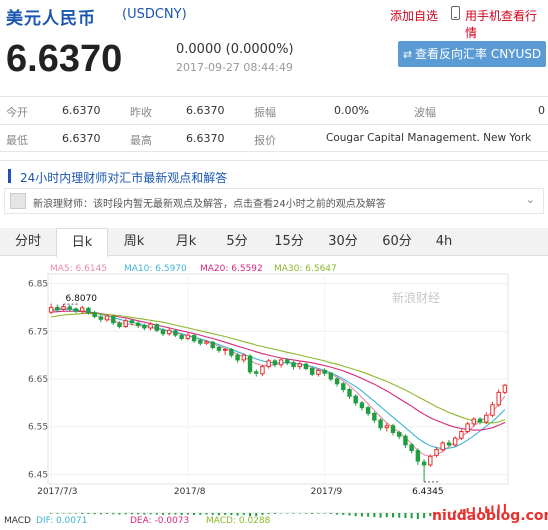 Image resolution: width=548 pixels, height=530 pixels. Describe the element at coordinates (51, 19) in the screenshot. I see `instrument-title: 美元人民币` at that location.